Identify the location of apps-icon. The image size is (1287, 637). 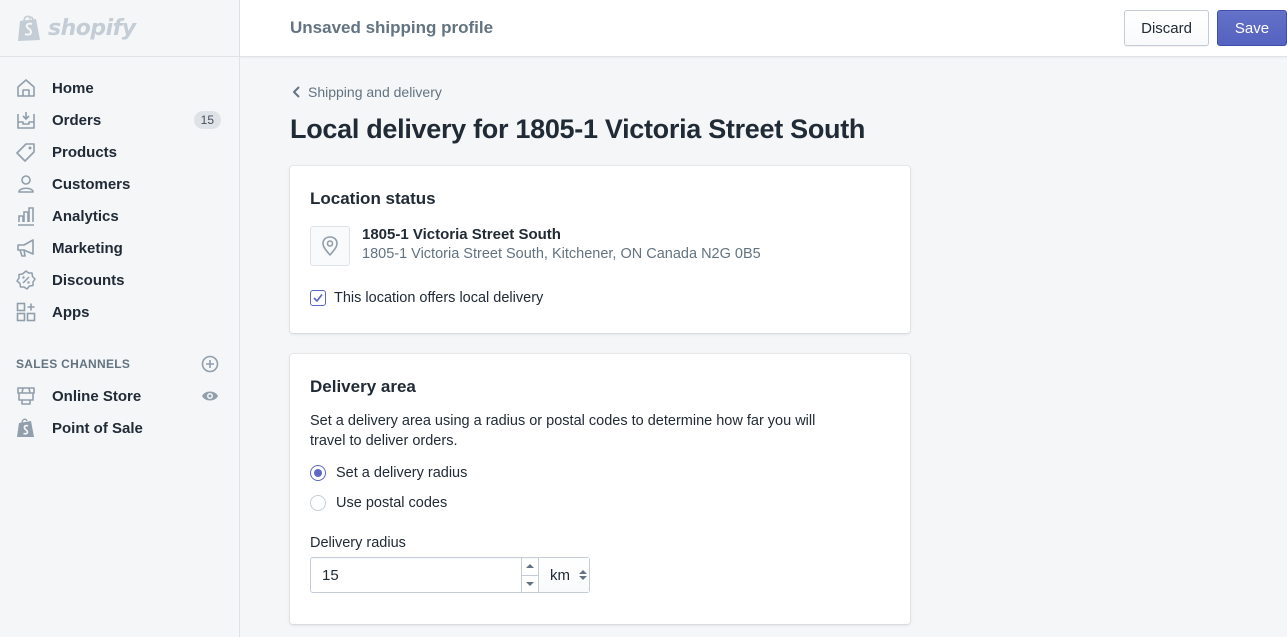
(26, 312).